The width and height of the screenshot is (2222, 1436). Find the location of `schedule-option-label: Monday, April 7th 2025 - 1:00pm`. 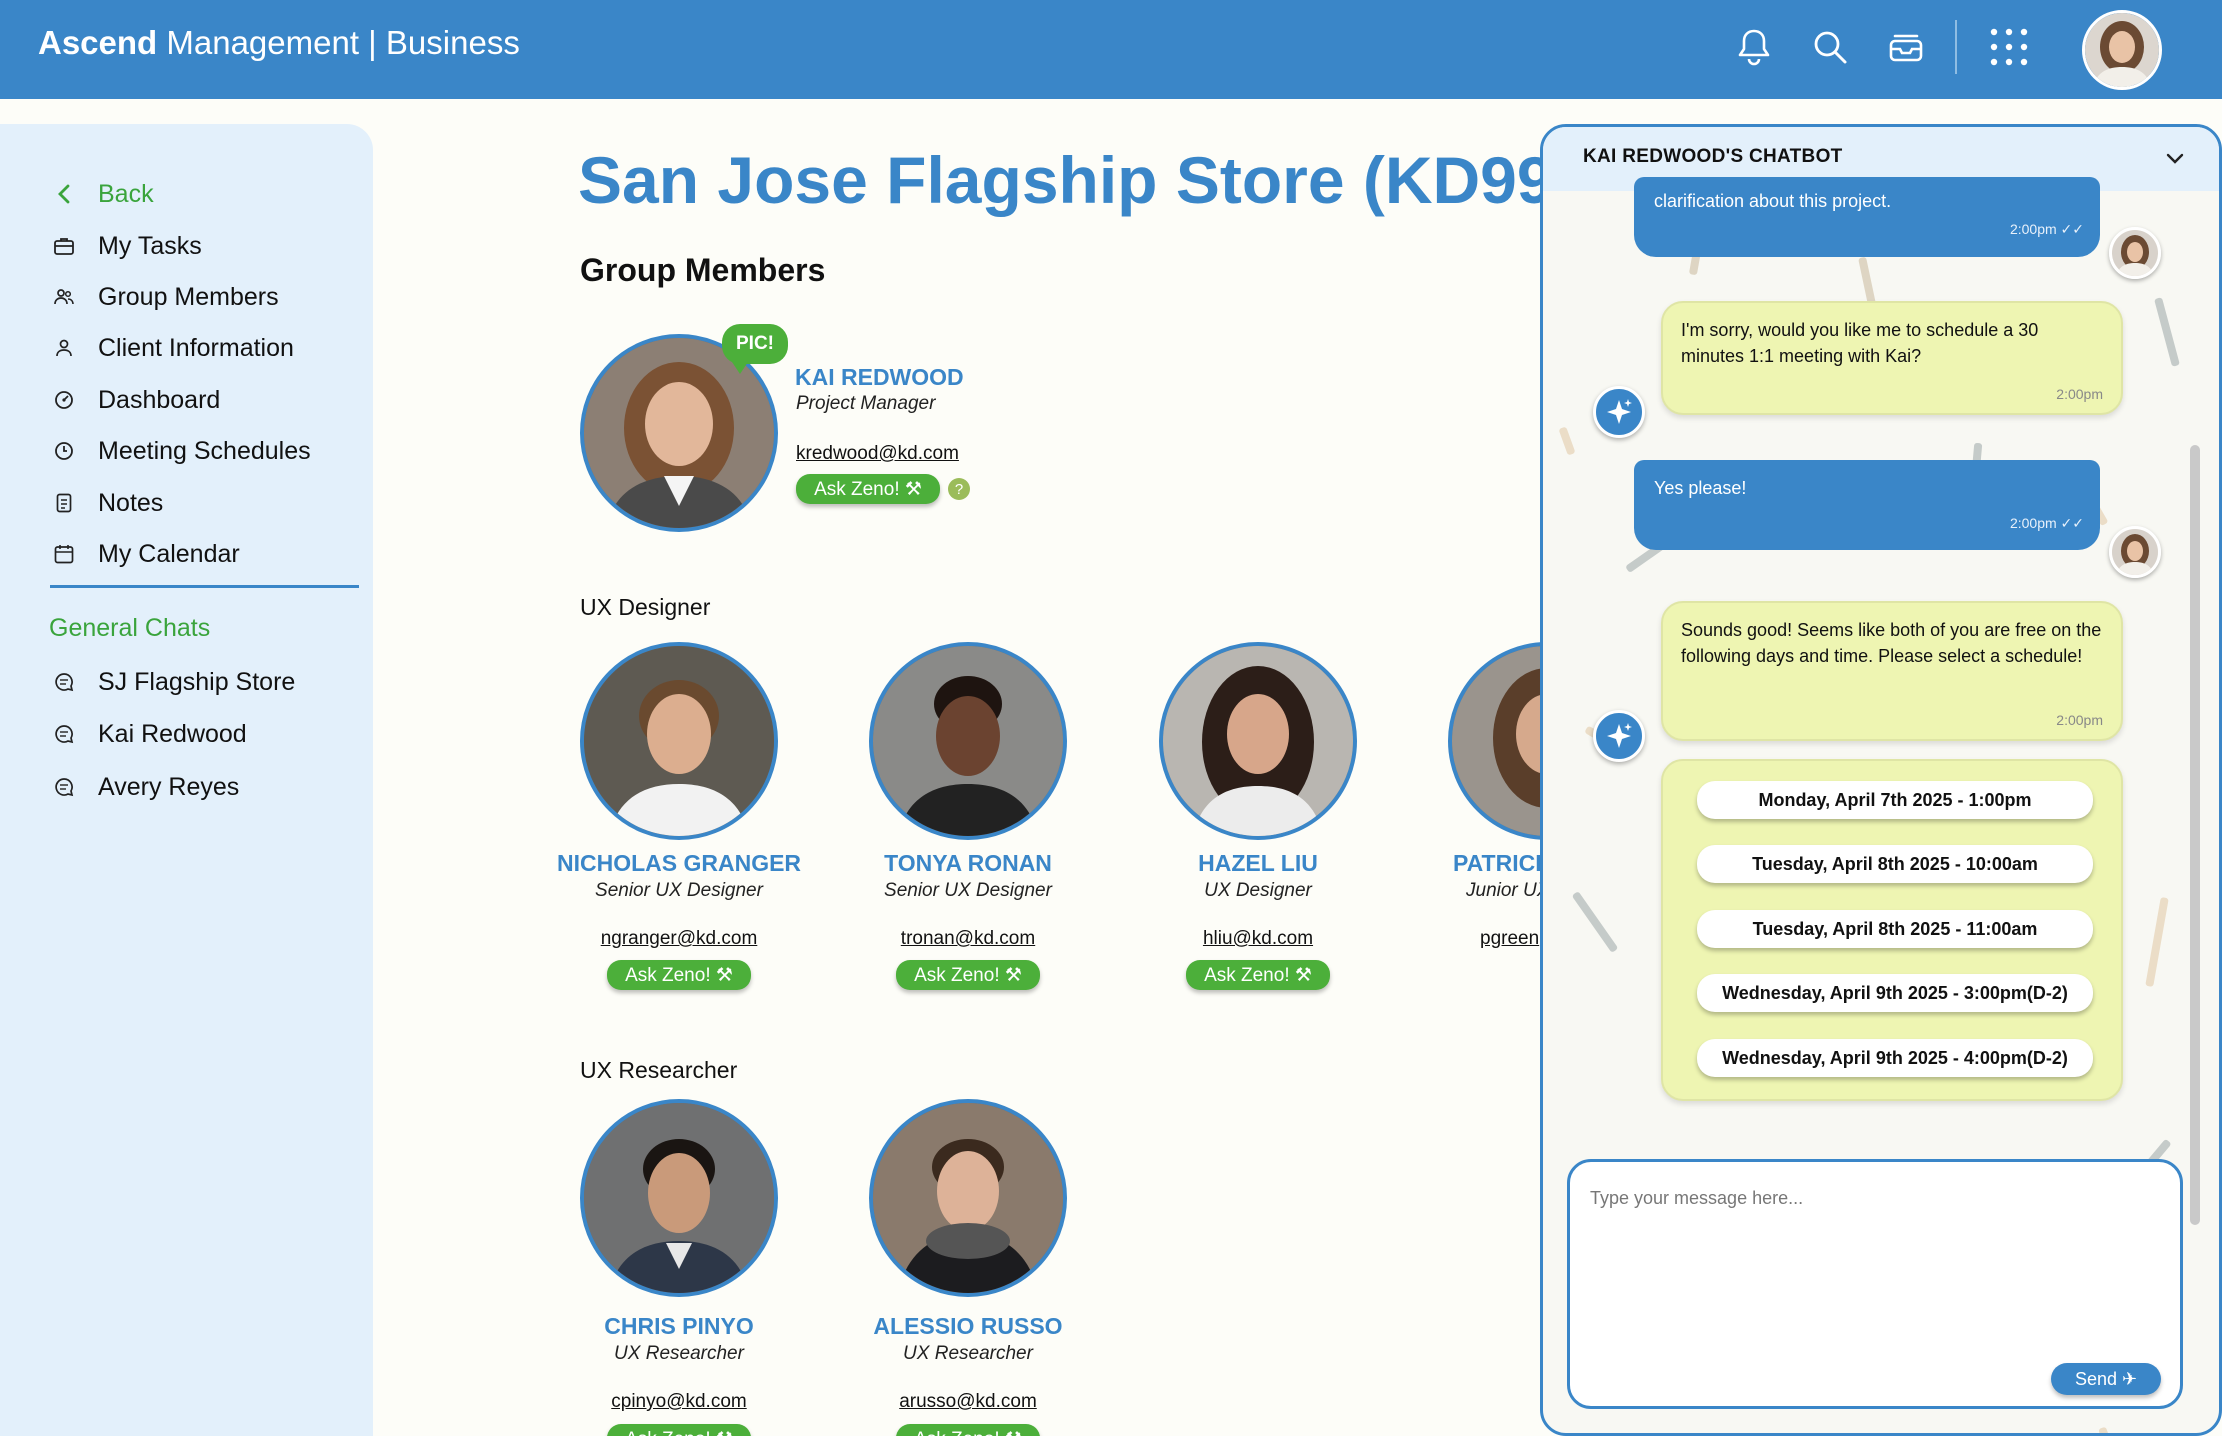

schedule-option-label: Monday, April 7th 2025 - 1:00pm is located at coordinates (1895, 800).